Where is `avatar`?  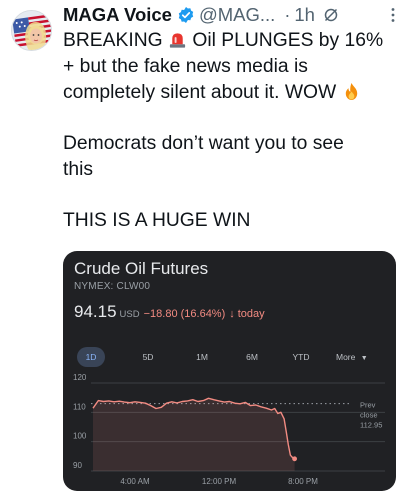 avatar is located at coordinates (31, 30).